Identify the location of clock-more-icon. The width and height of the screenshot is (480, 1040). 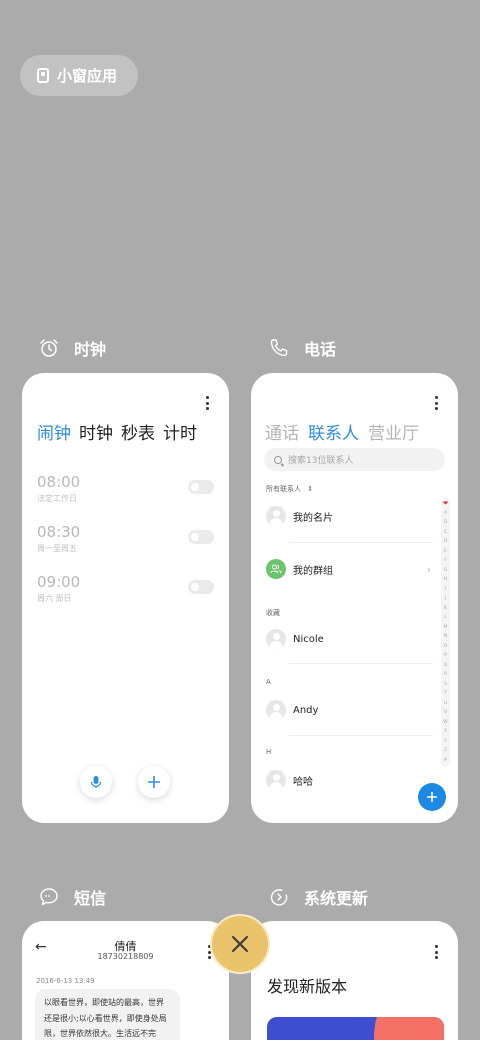
(207, 403).